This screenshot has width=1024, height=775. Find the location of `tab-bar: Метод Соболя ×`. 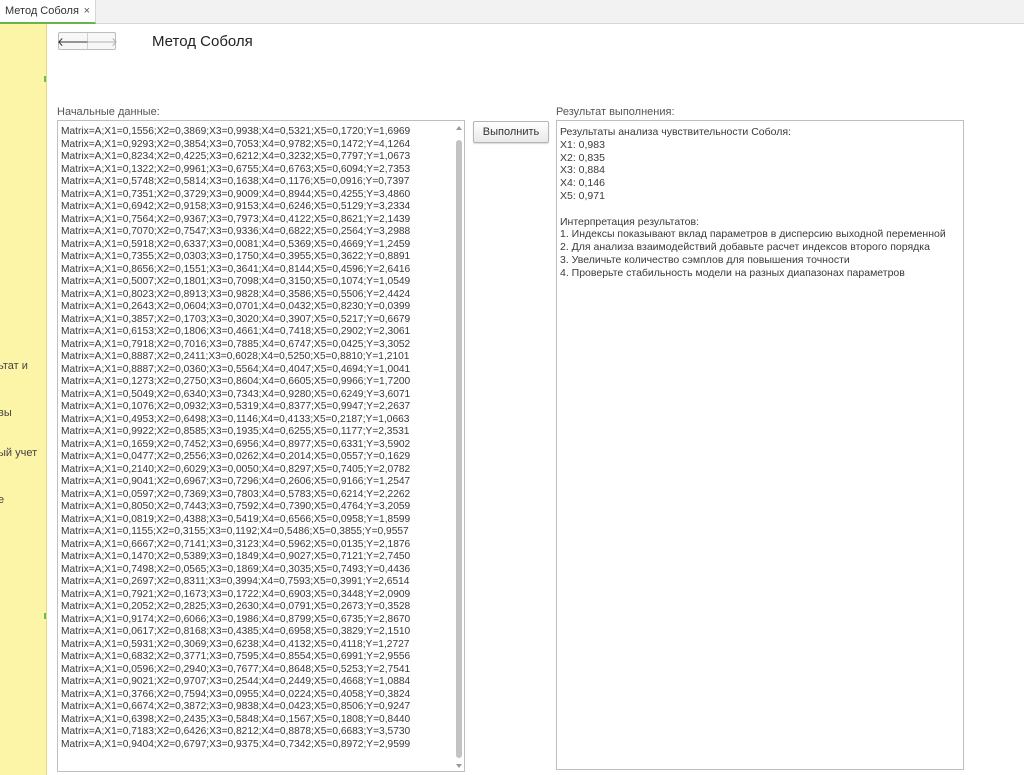

tab-bar: Метод Соболя × is located at coordinates (512, 12).